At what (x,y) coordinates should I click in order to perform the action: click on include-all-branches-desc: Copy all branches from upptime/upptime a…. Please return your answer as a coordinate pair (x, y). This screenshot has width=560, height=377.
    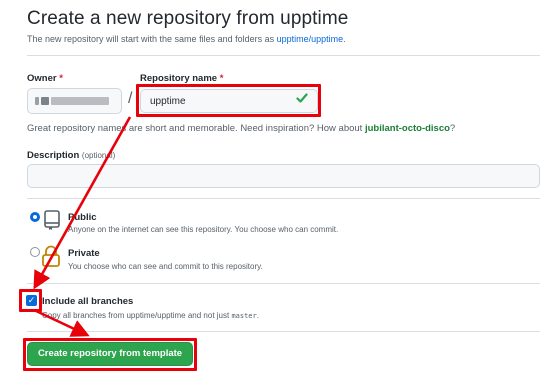
    Looking at the image, I should click on (150, 315).